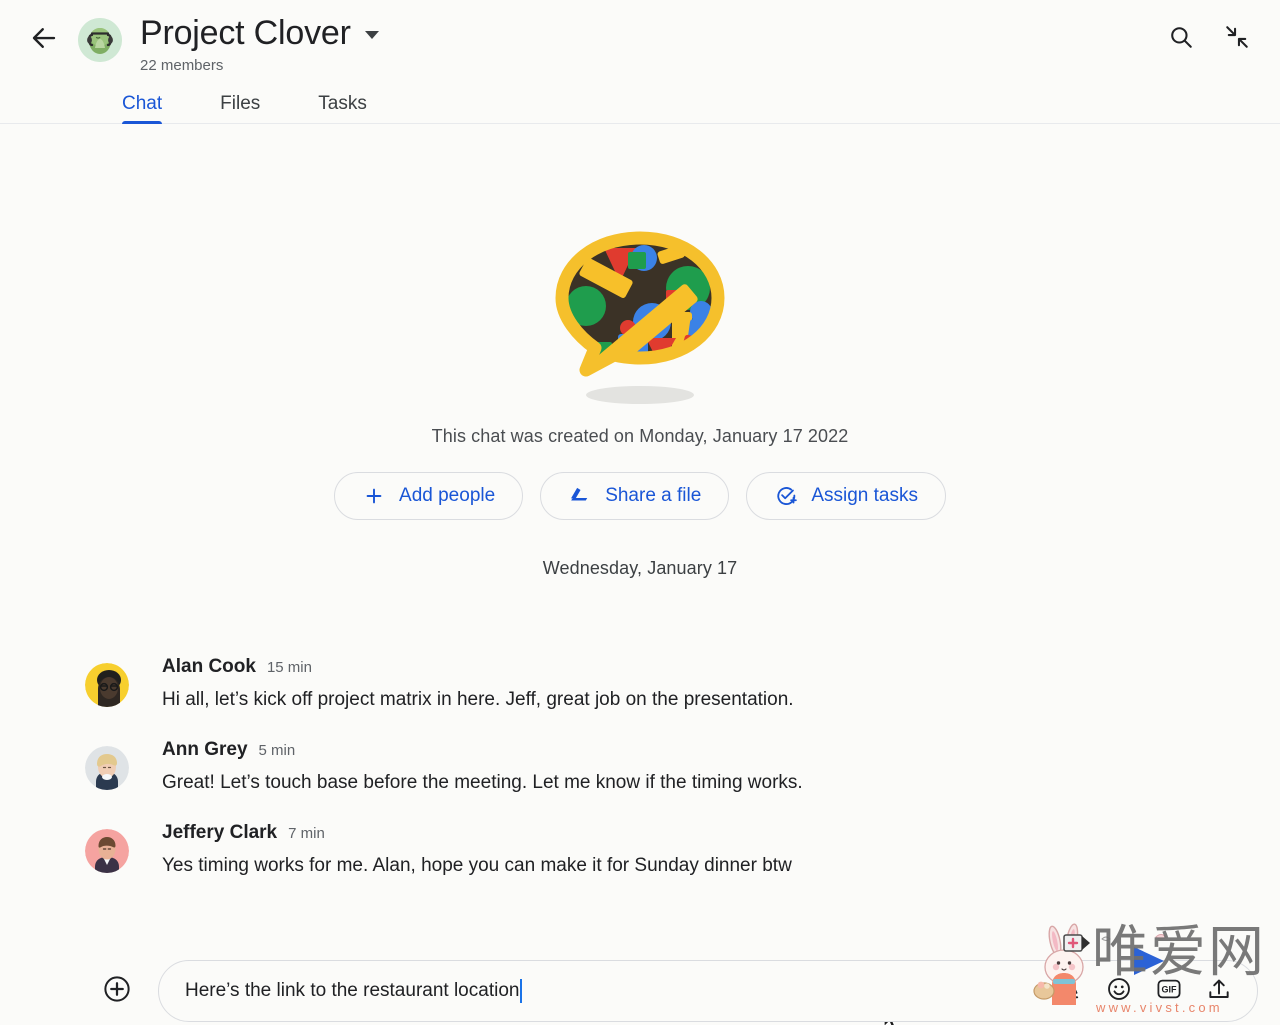  I want to click on message-author: Jeffery Clark, so click(220, 832).